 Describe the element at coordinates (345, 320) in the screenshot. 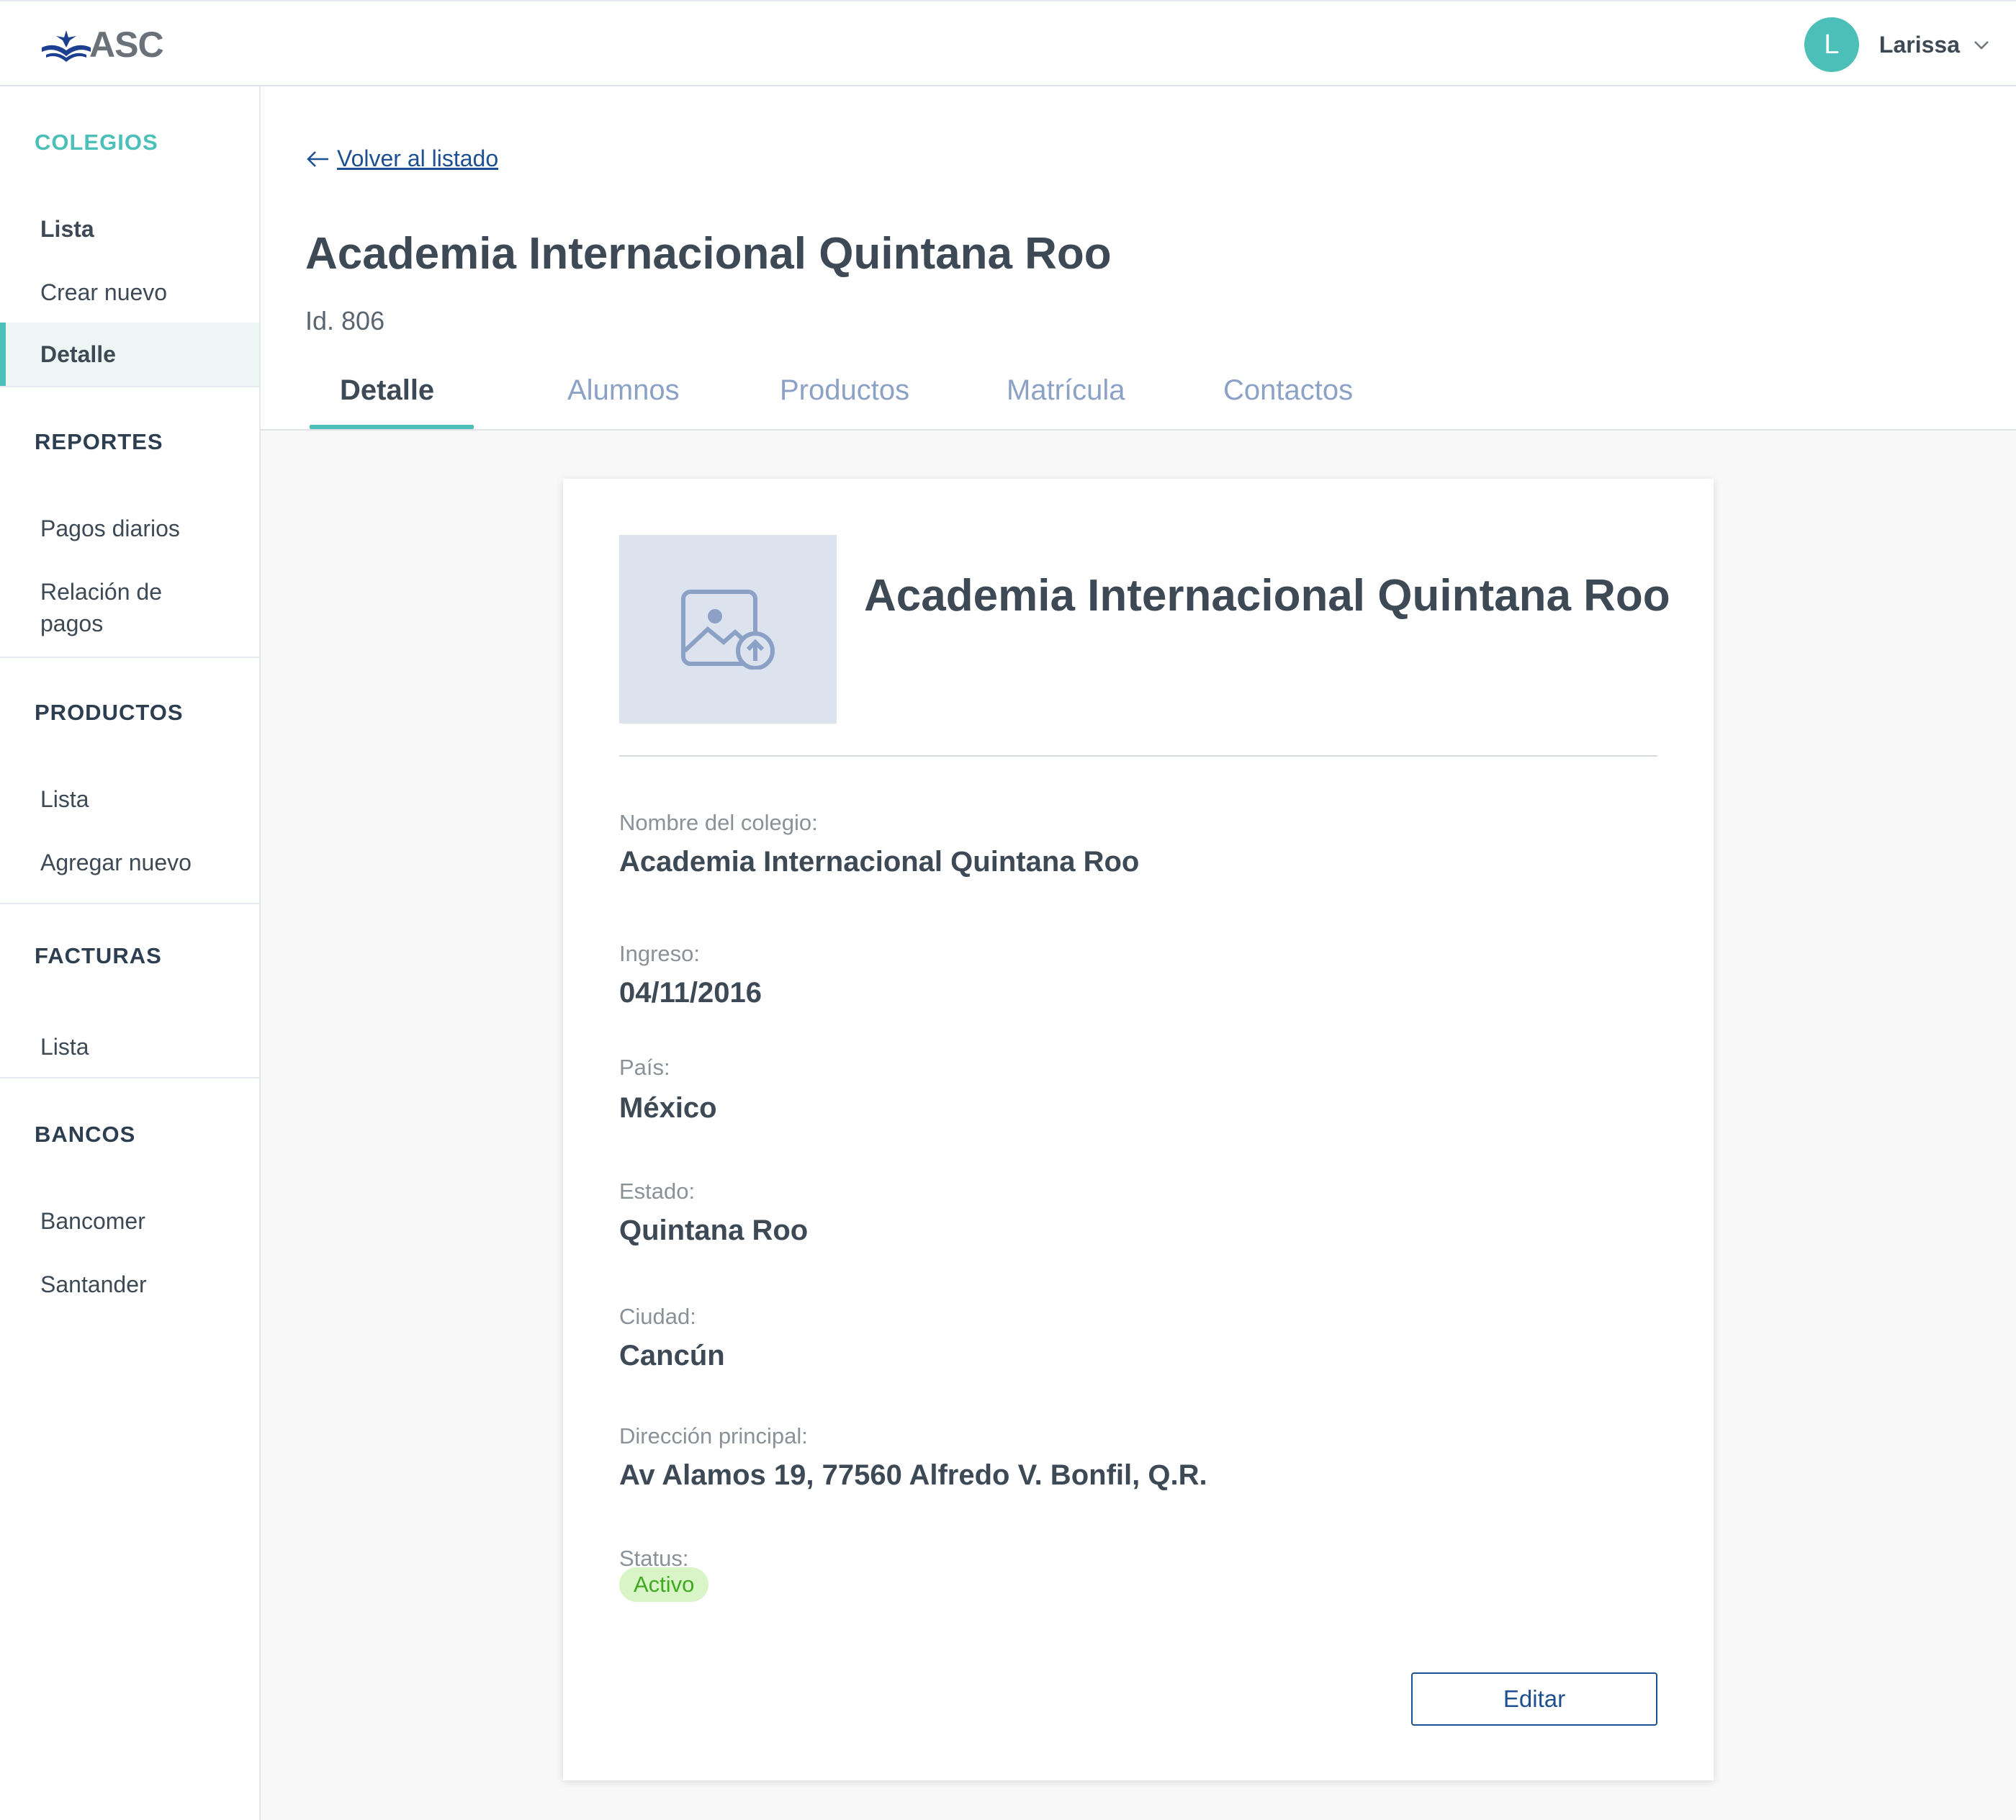

I see `page-id: Id. 806` at that location.